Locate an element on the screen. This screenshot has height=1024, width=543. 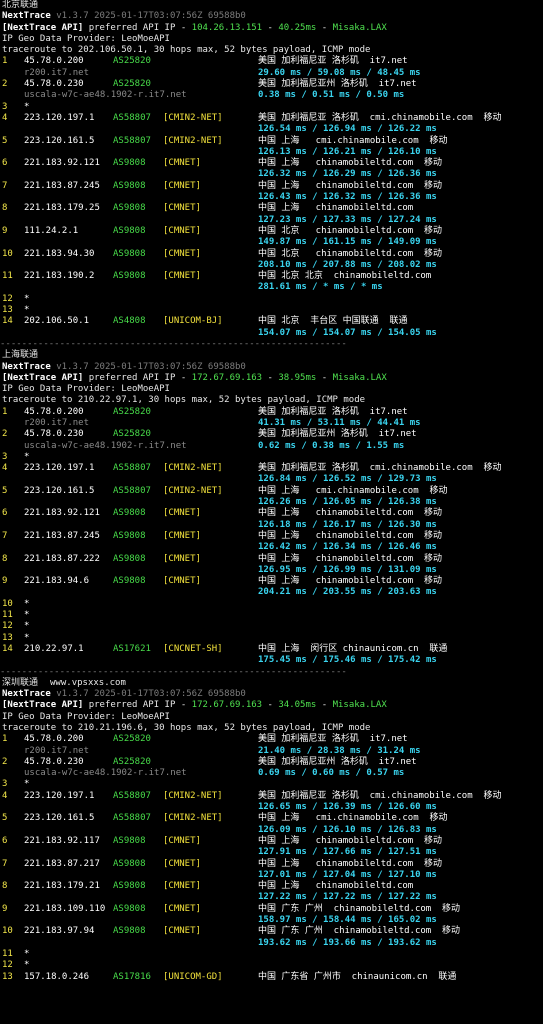
hop-geo: 中国 广东 广州 chinamobileltd.com 移动 is located at coordinates (359, 908).